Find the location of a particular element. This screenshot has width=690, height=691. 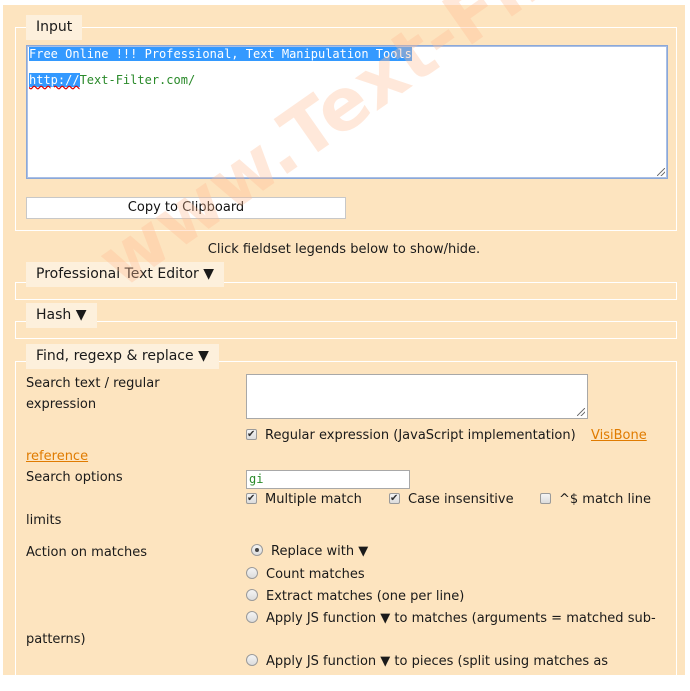

action-on-matches-label: Action on matches is located at coordinates (87, 552).